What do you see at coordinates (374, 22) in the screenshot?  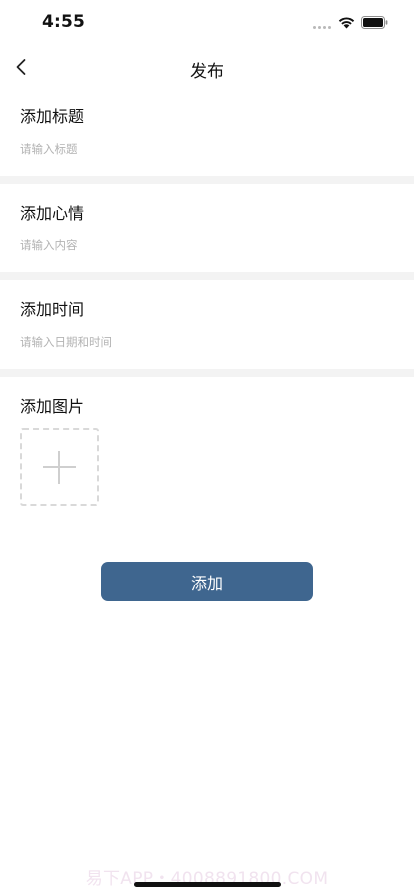 I see `battery-icon` at bounding box center [374, 22].